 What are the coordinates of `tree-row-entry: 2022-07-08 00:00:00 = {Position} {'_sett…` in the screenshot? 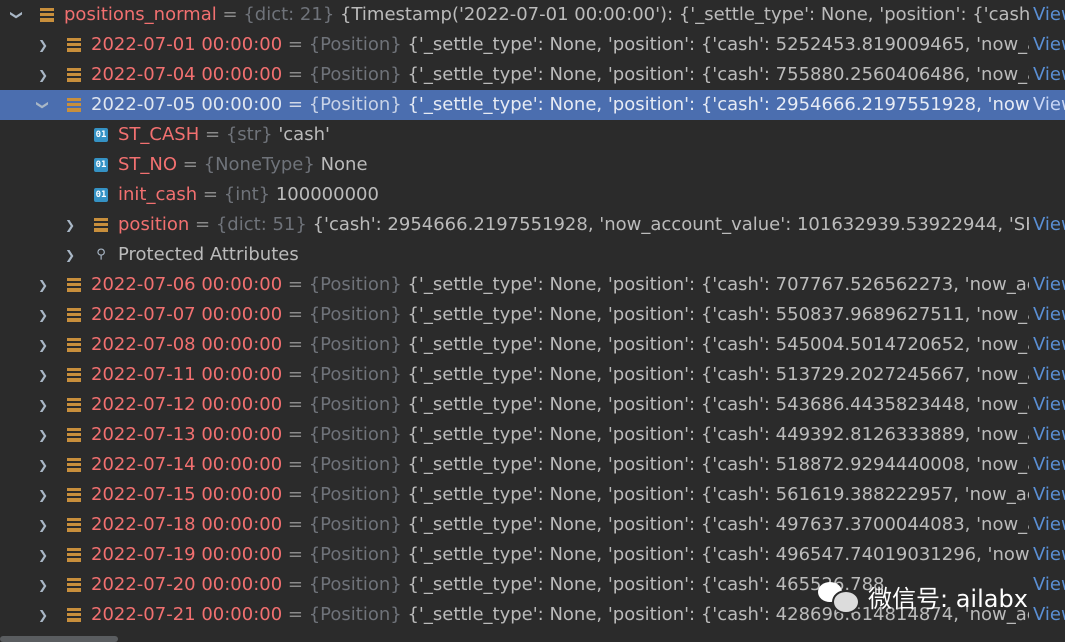 It's located at (532, 345).